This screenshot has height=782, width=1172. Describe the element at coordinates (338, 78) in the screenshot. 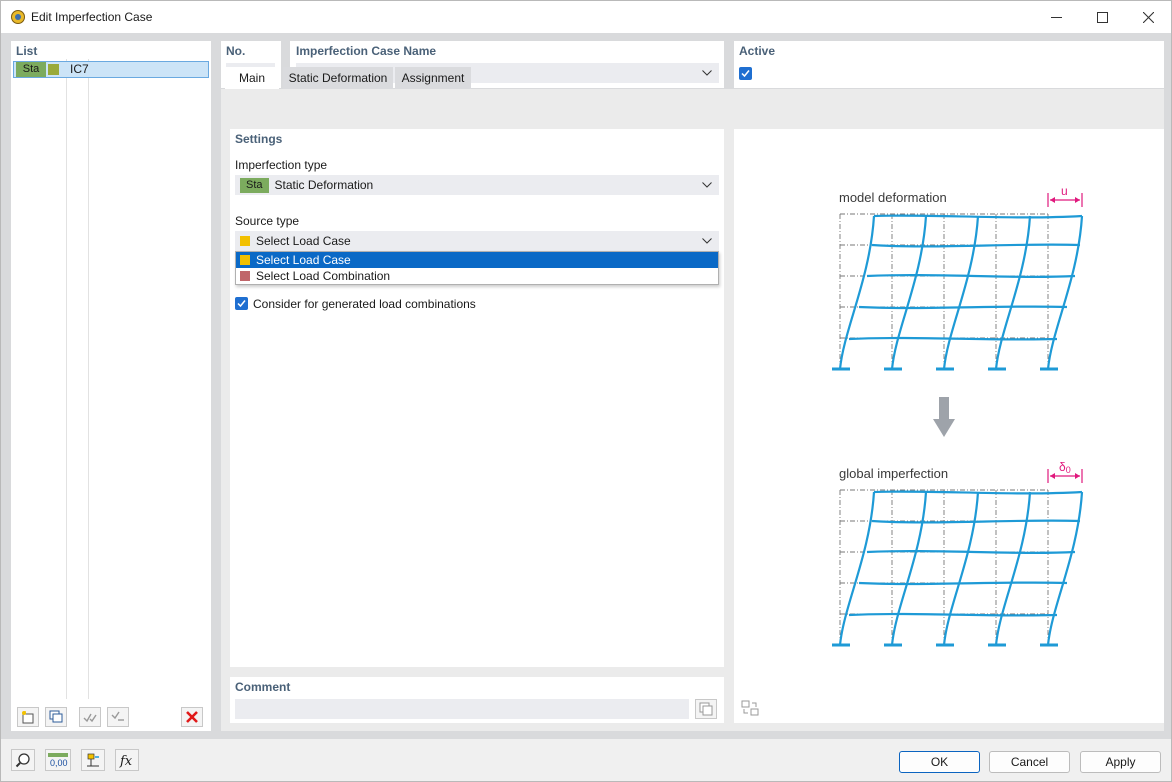

I see `tab-static-deformation: Static Deformation` at that location.